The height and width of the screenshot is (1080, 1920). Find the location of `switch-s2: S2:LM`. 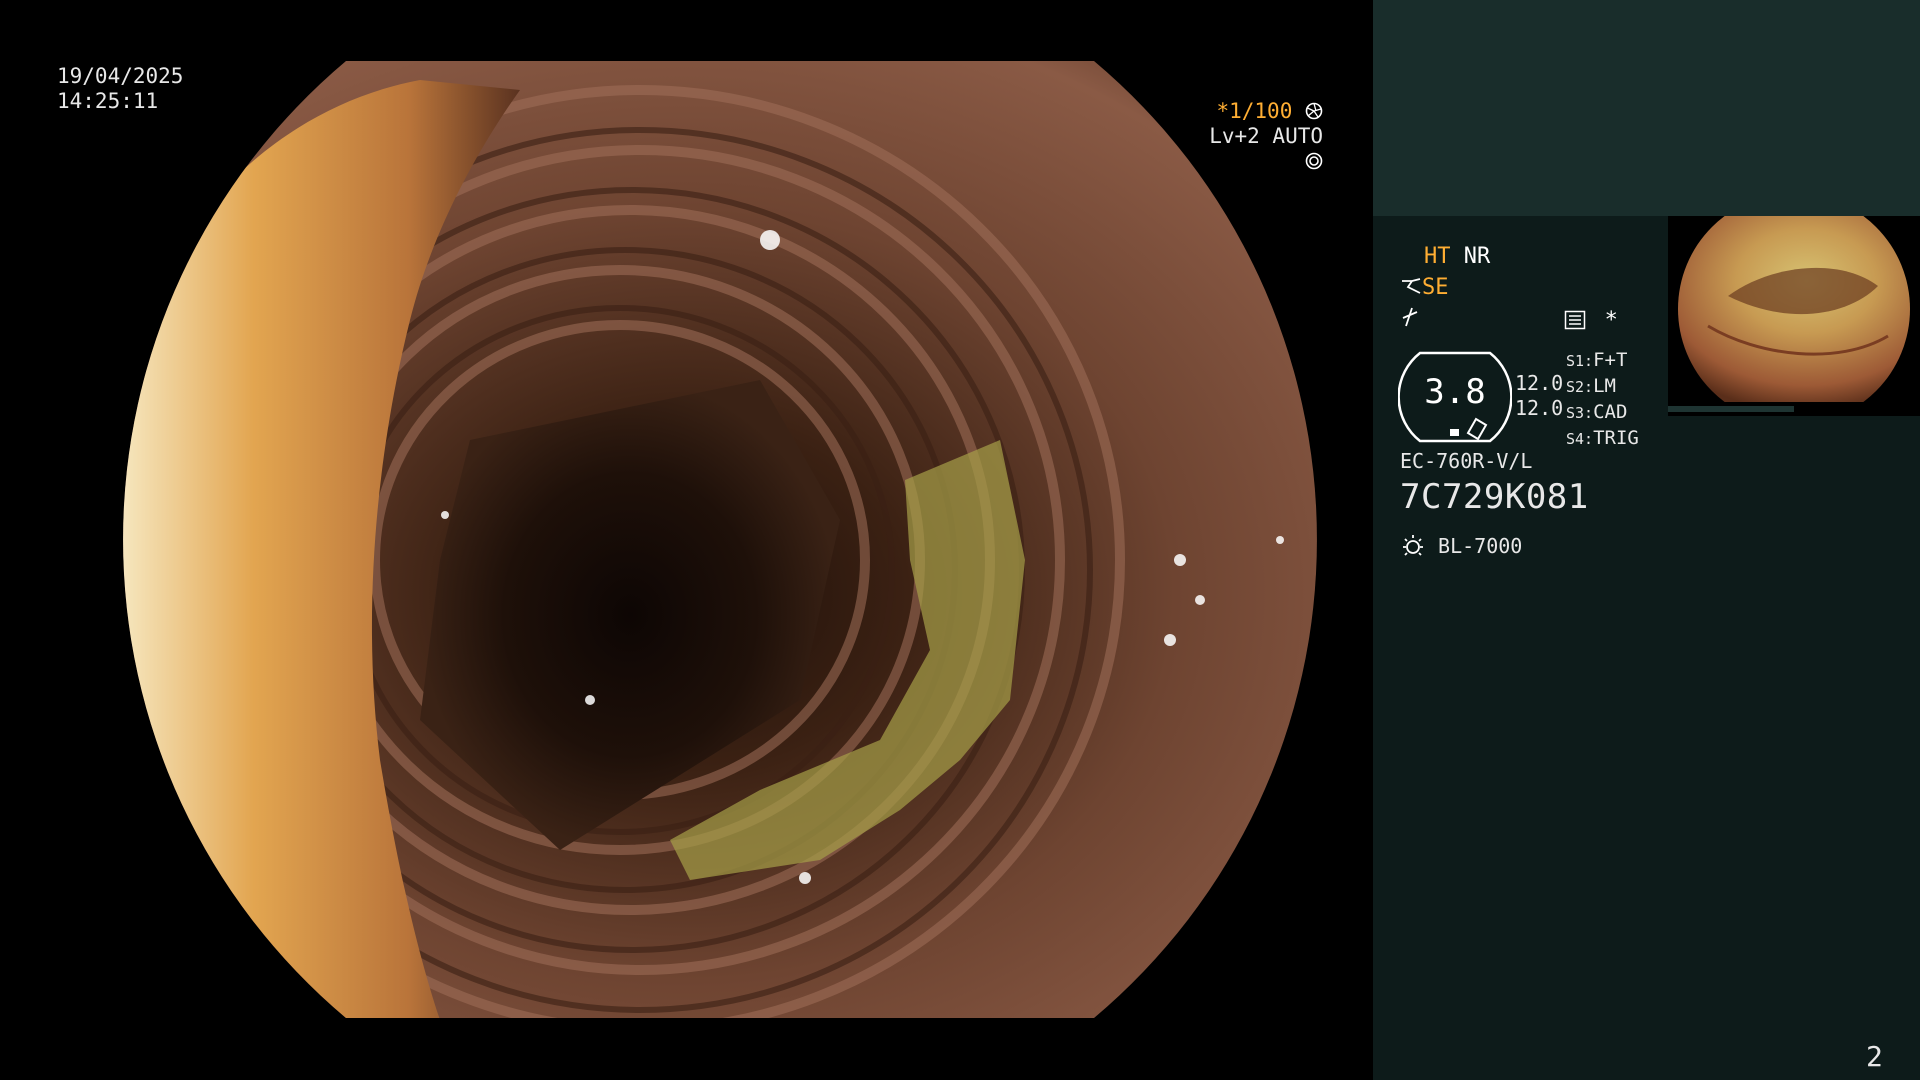

switch-s2: S2:LM is located at coordinates (1602, 387).